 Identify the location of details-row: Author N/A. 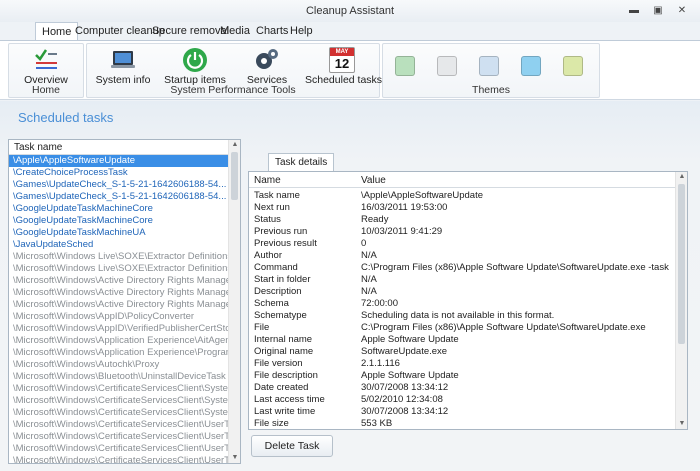
(463, 256).